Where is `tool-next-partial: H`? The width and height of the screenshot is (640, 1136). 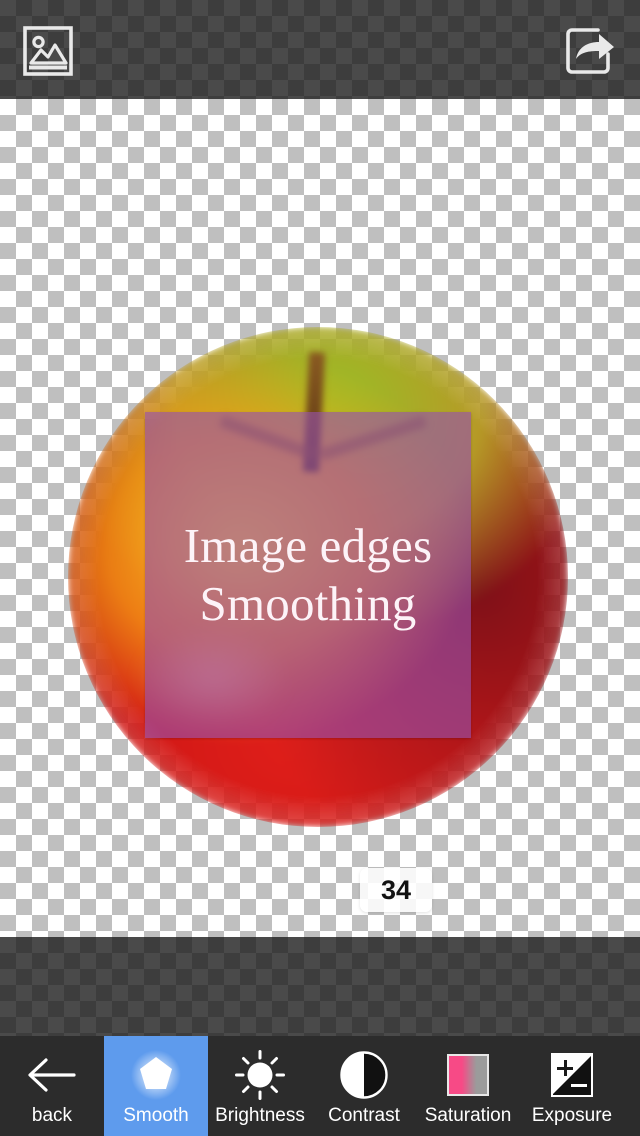 tool-next-partial: H is located at coordinates (632, 1086).